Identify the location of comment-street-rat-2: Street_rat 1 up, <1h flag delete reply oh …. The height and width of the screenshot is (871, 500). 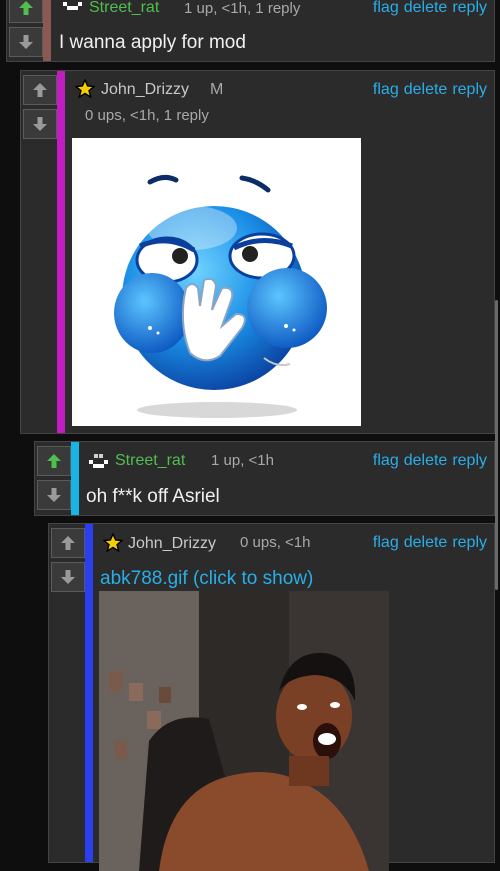
(264, 478).